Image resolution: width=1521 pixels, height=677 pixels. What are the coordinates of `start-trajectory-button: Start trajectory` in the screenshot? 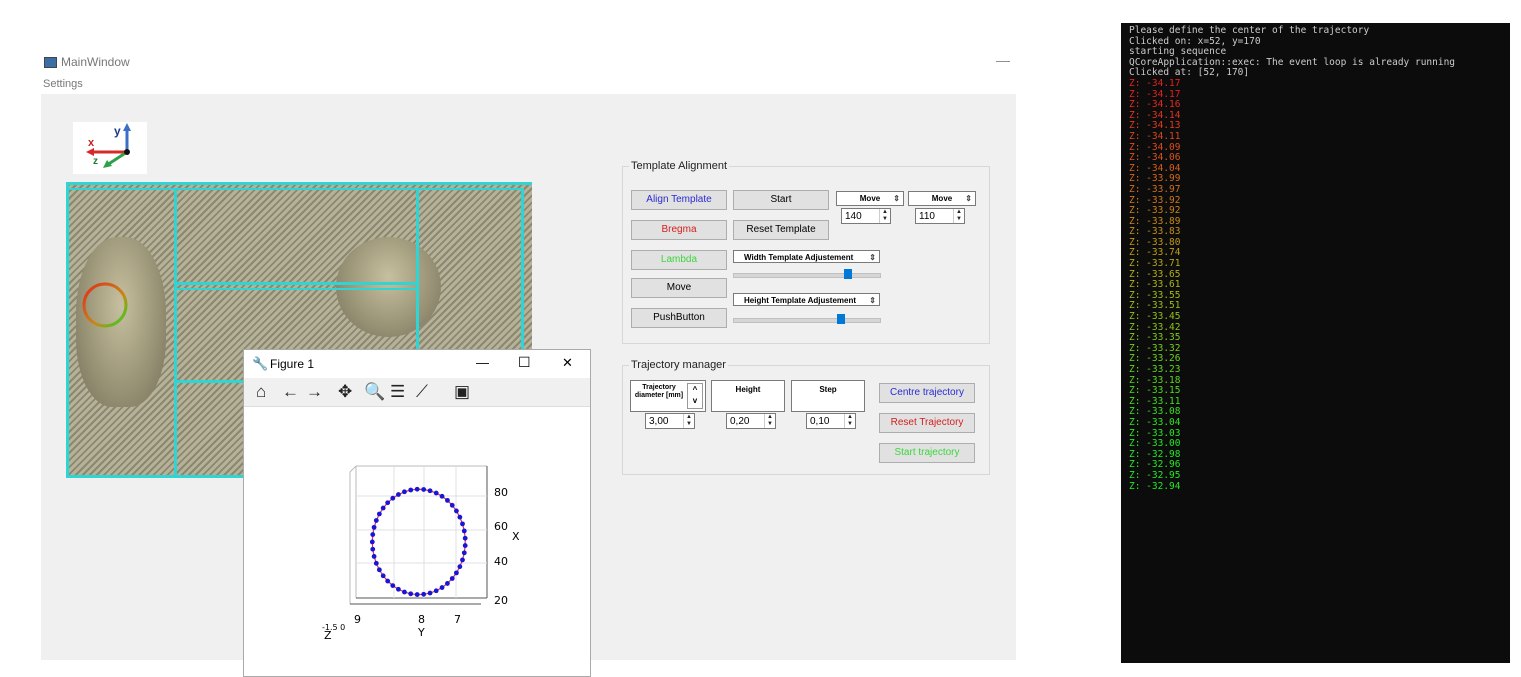 It's located at (927, 453).